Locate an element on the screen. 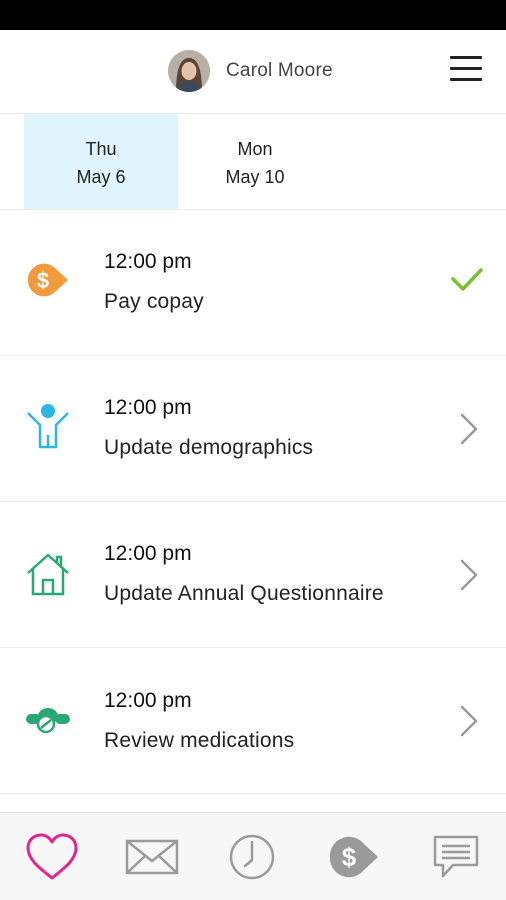 Image resolution: width=506 pixels, height=900 pixels. chat-icon is located at coordinates (456, 857).